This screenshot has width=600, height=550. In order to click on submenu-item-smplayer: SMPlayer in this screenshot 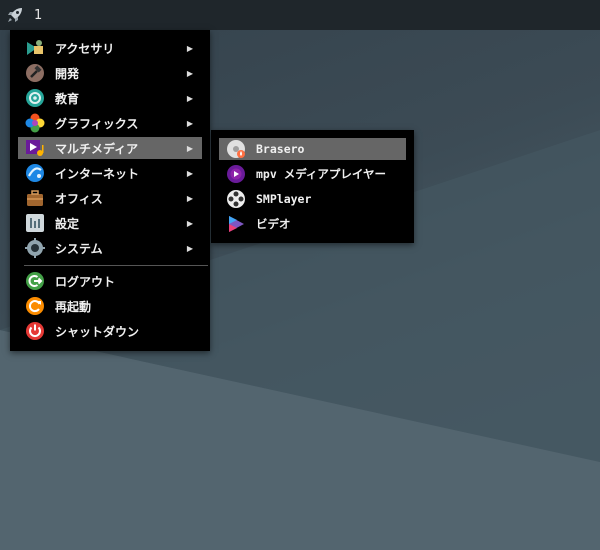, I will do `click(312, 199)`.